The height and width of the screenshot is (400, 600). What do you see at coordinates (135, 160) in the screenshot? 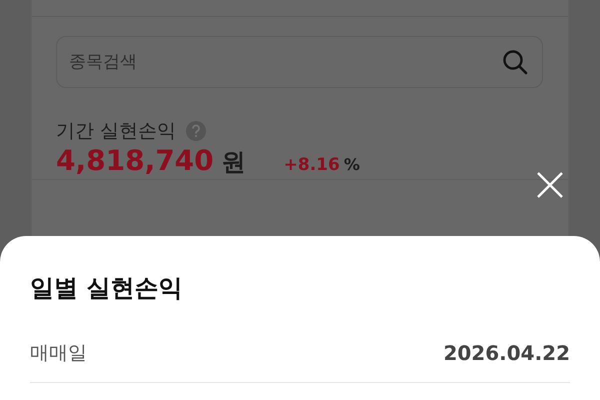
I see `profit-amount: 4,818,740` at bounding box center [135, 160].